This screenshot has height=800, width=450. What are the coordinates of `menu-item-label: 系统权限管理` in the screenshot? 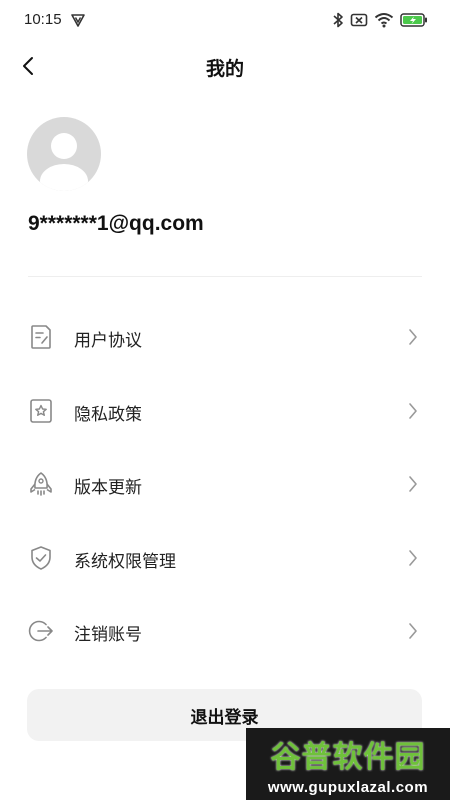 It's located at (125, 561).